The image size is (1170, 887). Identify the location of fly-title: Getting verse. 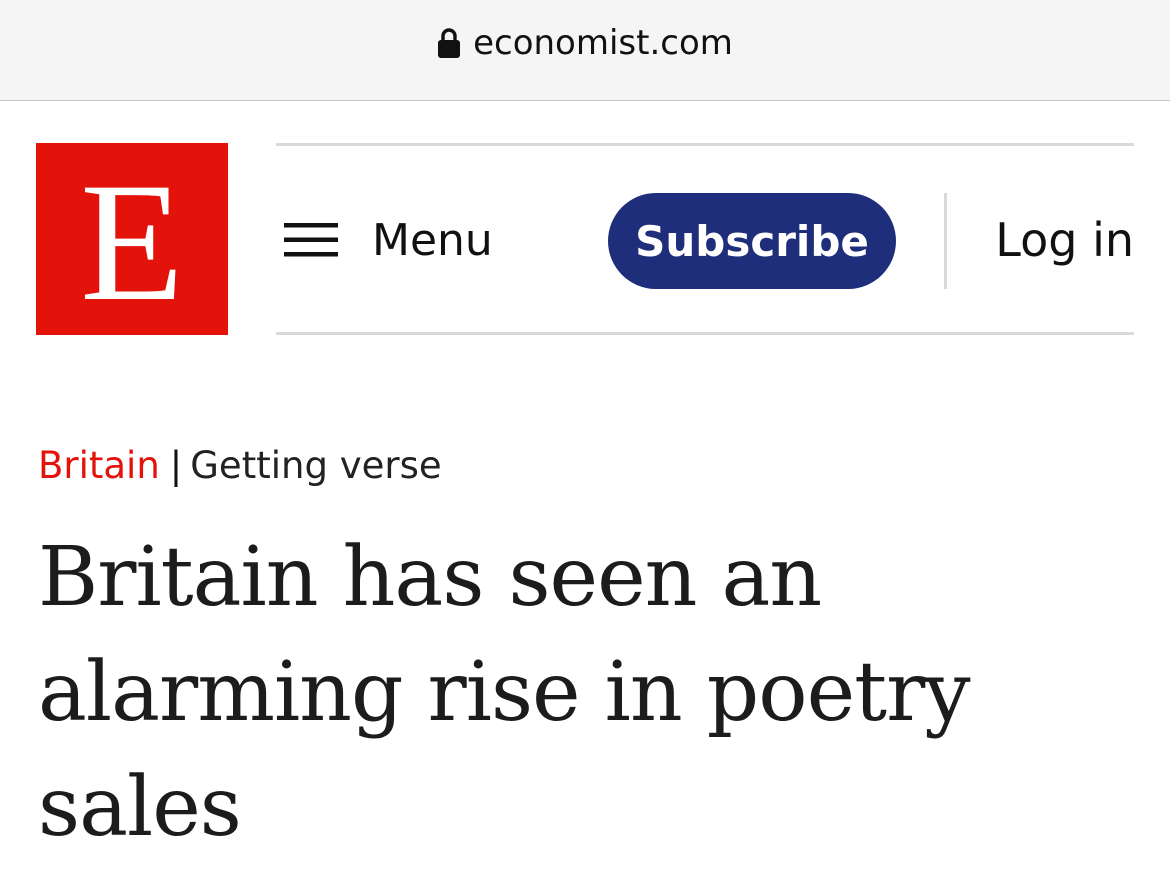
(316, 465).